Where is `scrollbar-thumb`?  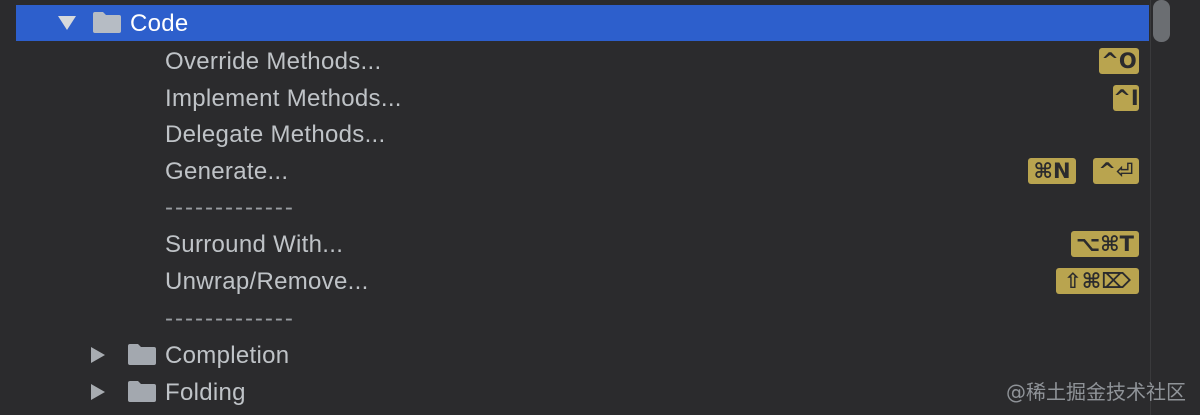
scrollbar-thumb is located at coordinates (1161, 21).